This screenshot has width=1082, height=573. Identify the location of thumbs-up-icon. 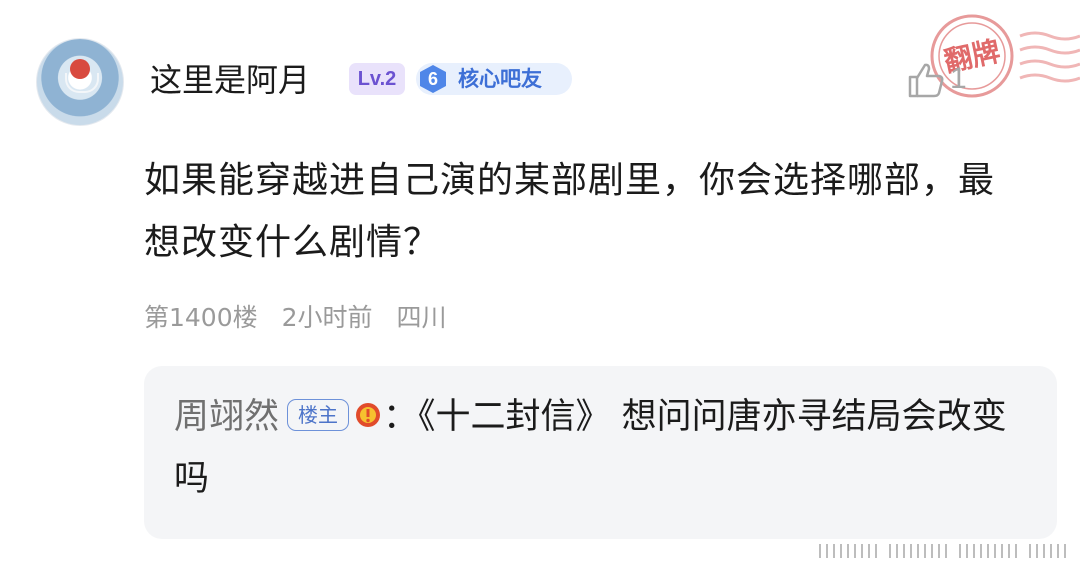
(926, 80).